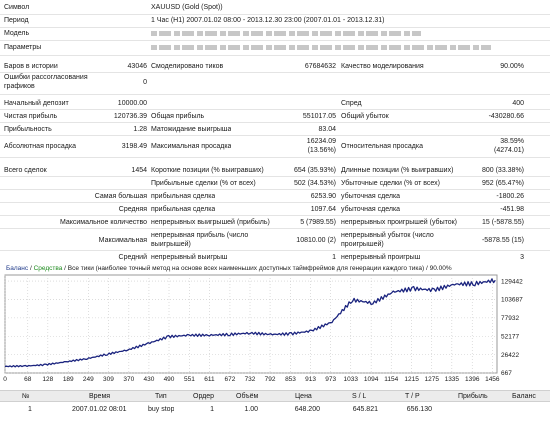 This screenshot has width=550, height=422. Describe the element at coordinates (210, 222) in the screenshot. I see `max-count-profit-label: непрерывных выигрышей (прибыль)` at that location.